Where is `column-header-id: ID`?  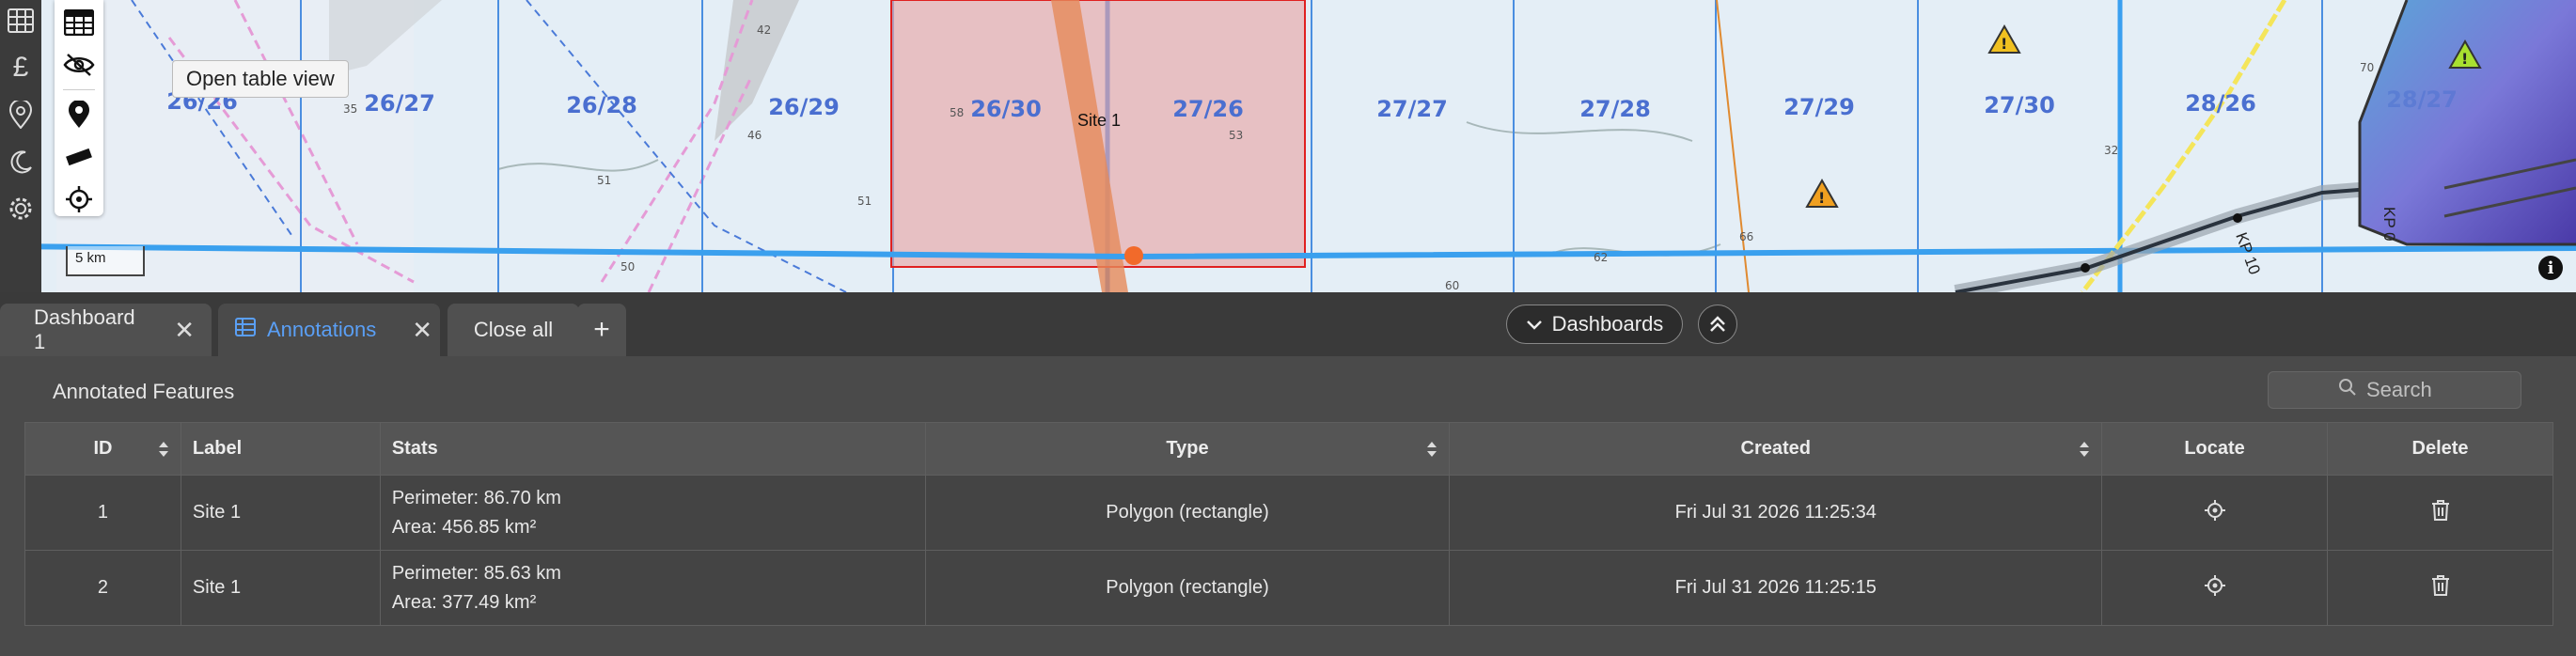 column-header-id: ID is located at coordinates (103, 449).